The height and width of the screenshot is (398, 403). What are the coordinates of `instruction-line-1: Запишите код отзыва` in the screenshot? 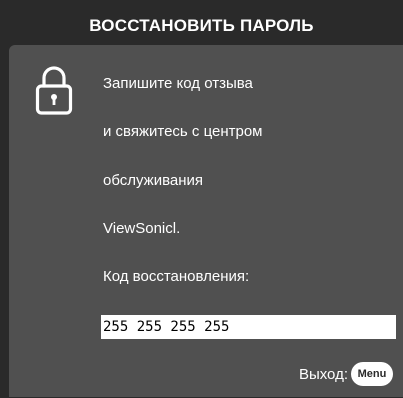 It's located at (178, 83).